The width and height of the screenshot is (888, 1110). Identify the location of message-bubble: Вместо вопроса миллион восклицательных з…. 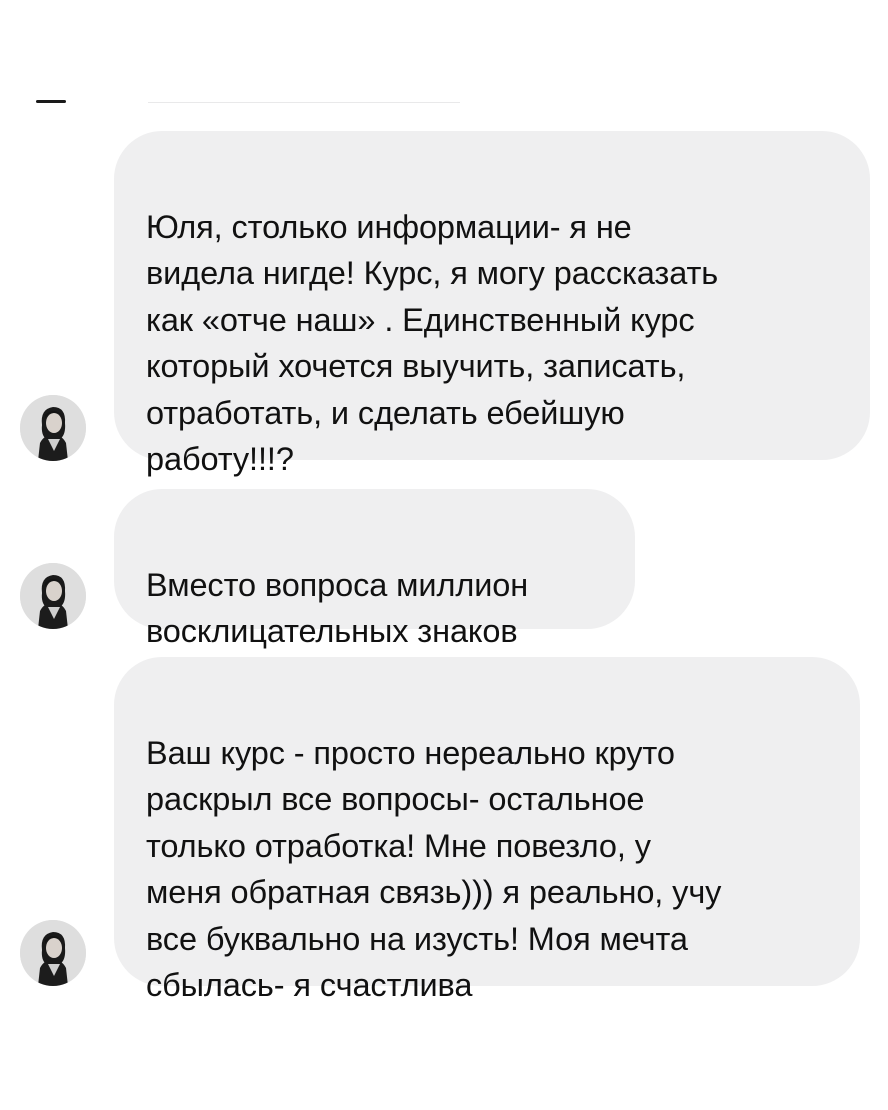
(374, 569).